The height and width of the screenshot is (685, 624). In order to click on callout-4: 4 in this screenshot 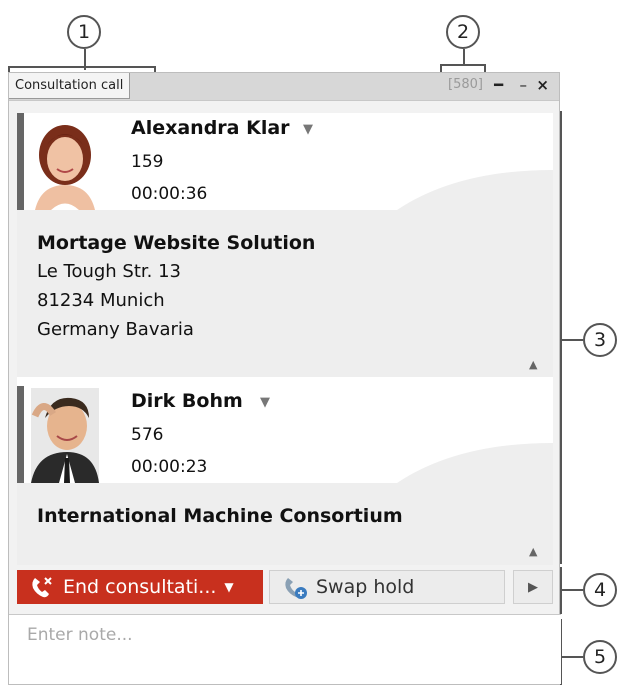, I will do `click(600, 590)`.